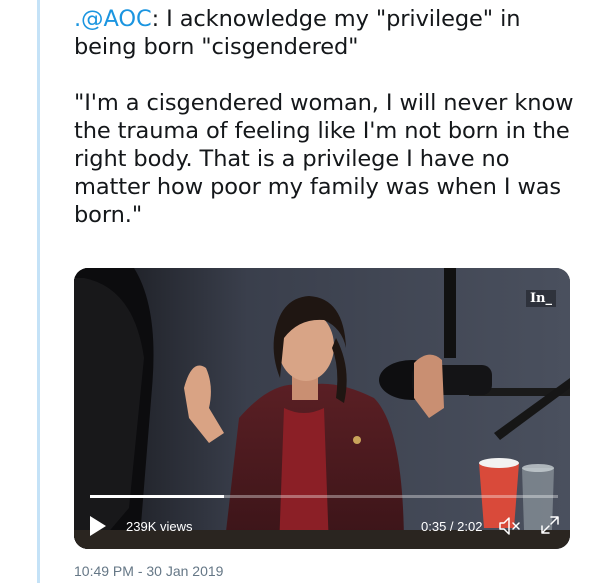 The image size is (600, 583). I want to click on thread-connector-line, so click(38, 291).